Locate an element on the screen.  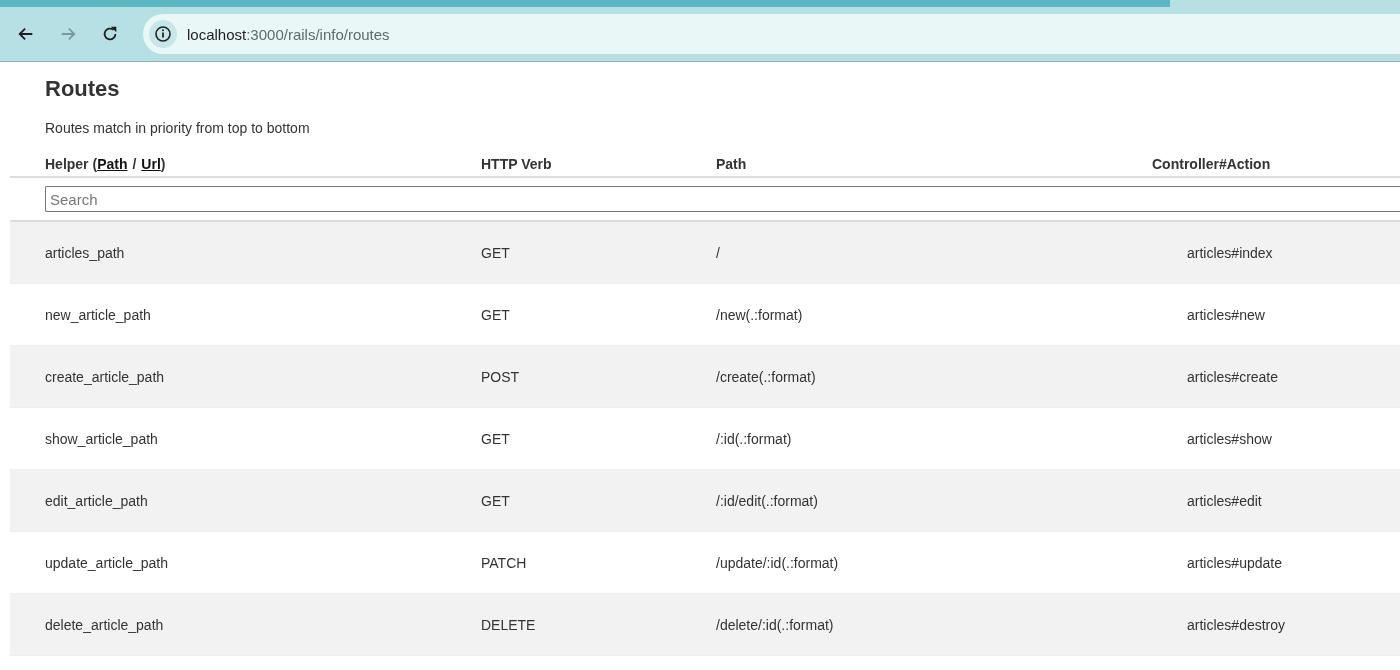
table-cell: /delete/:id(.:format) is located at coordinates (775, 624).